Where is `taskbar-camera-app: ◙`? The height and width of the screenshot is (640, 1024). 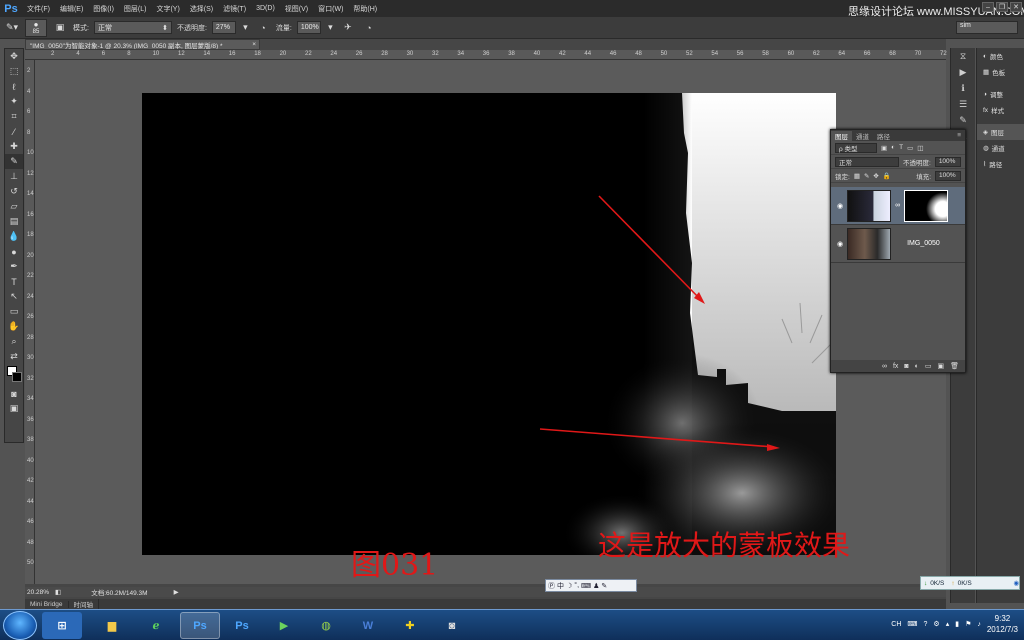
taskbar-camera-app: ◙ is located at coordinates (452, 625).